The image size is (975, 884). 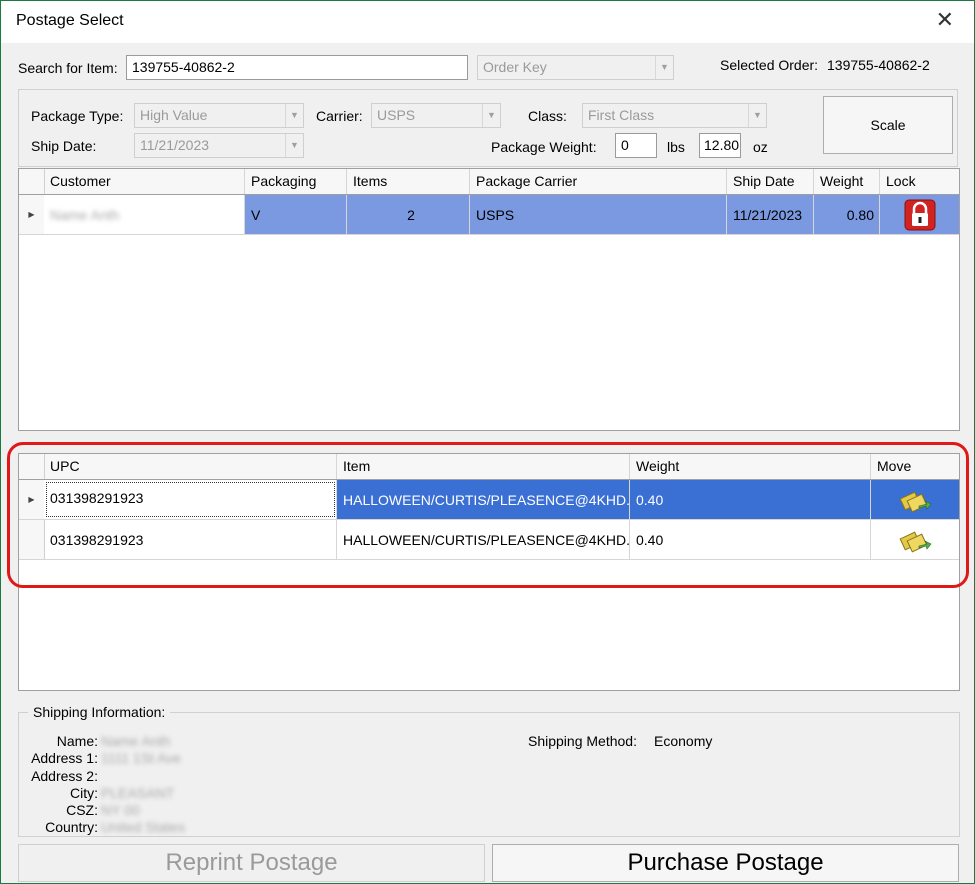 What do you see at coordinates (77, 116) in the screenshot?
I see `package-type-label: Package Type:` at bounding box center [77, 116].